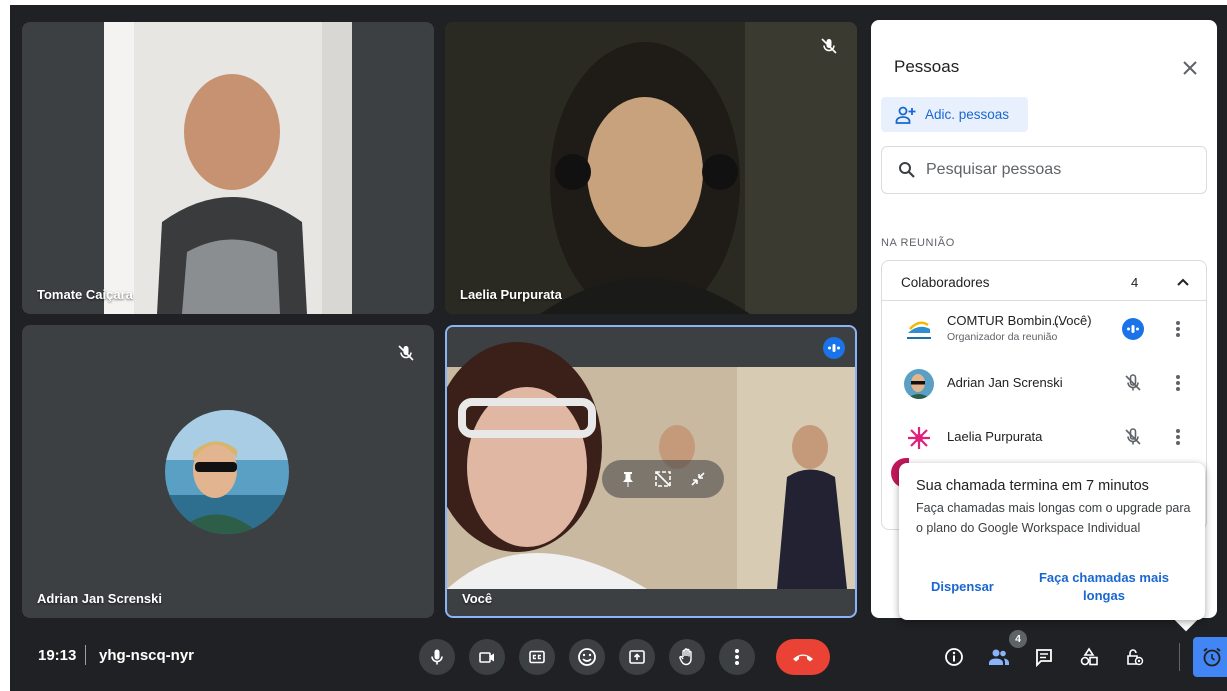 The width and height of the screenshot is (1227, 691). I want to click on end-call-button, so click(803, 657).